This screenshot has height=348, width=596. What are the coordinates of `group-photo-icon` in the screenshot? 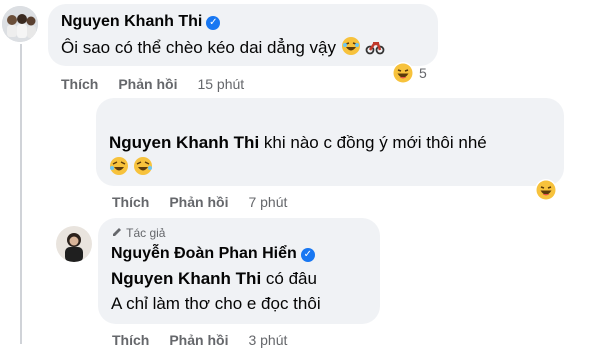 It's located at (20, 24).